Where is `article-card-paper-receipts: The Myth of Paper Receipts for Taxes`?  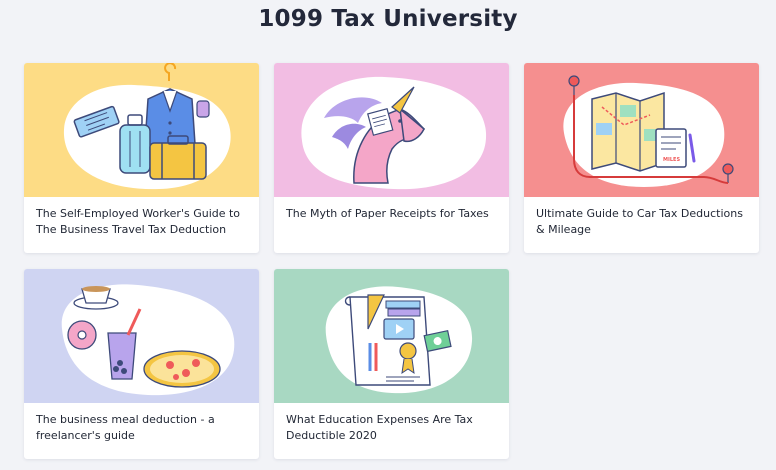
article-card-paper-receipts: The Myth of Paper Receipts for Taxes is located at coordinates (391, 158).